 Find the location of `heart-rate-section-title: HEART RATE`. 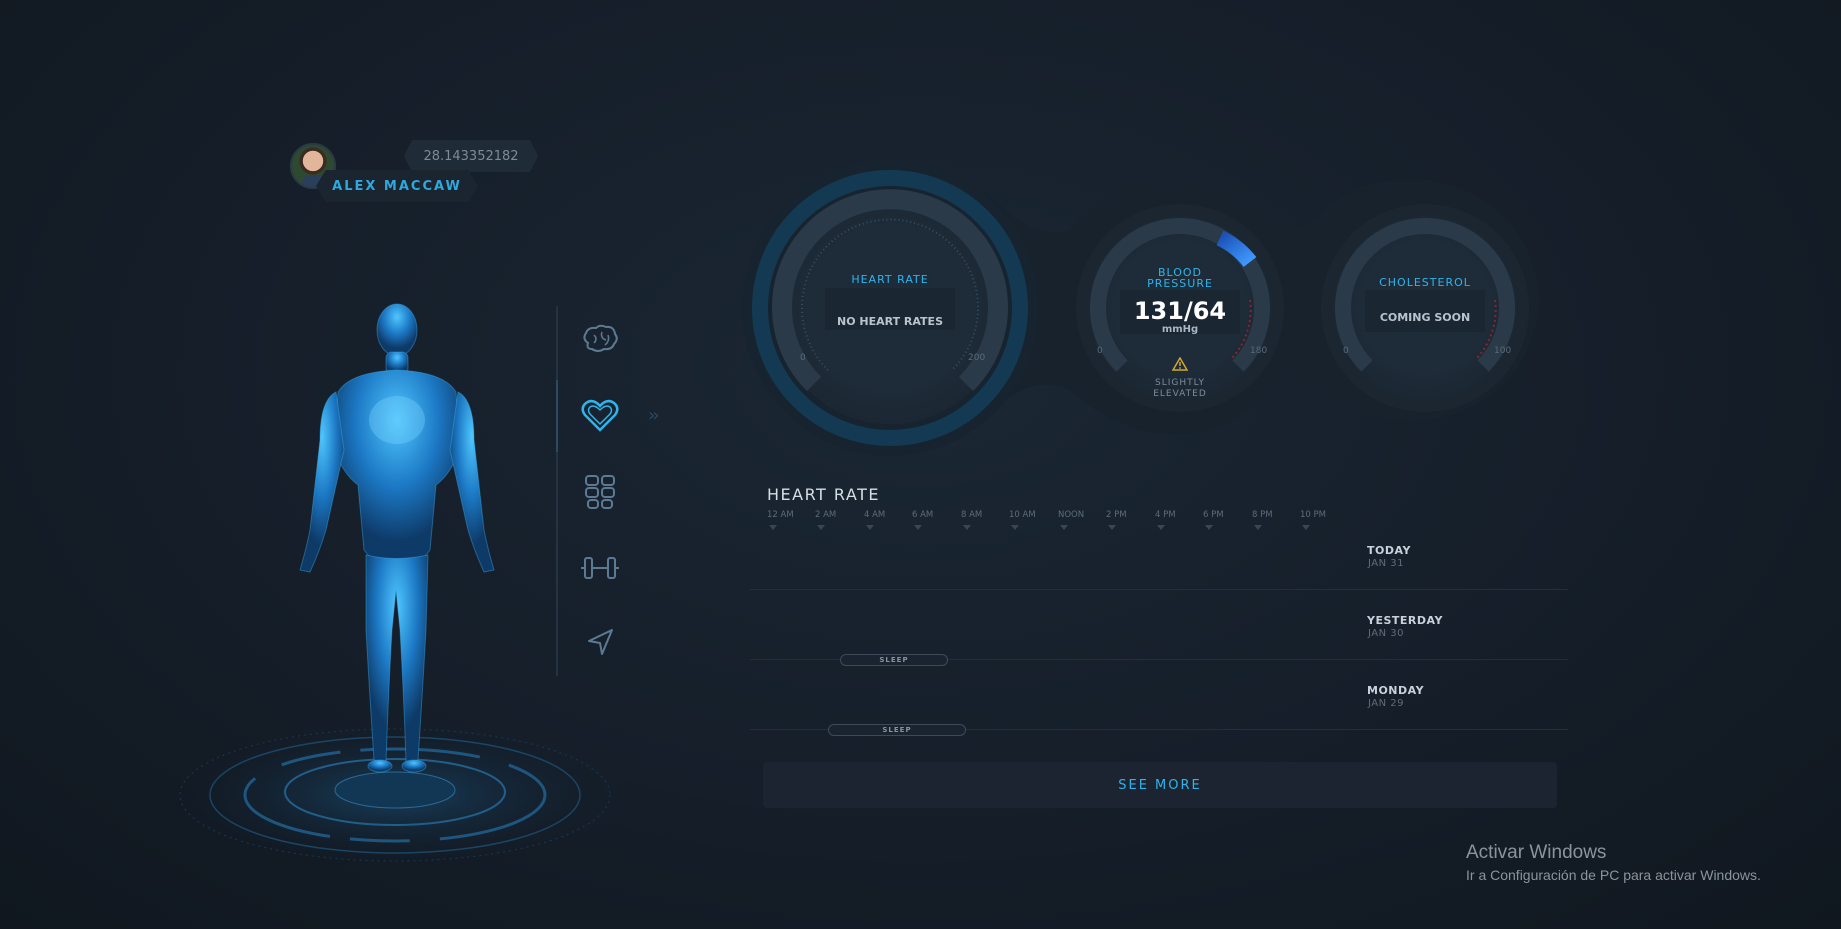

heart-rate-section-title: HEART RATE is located at coordinates (823, 494).